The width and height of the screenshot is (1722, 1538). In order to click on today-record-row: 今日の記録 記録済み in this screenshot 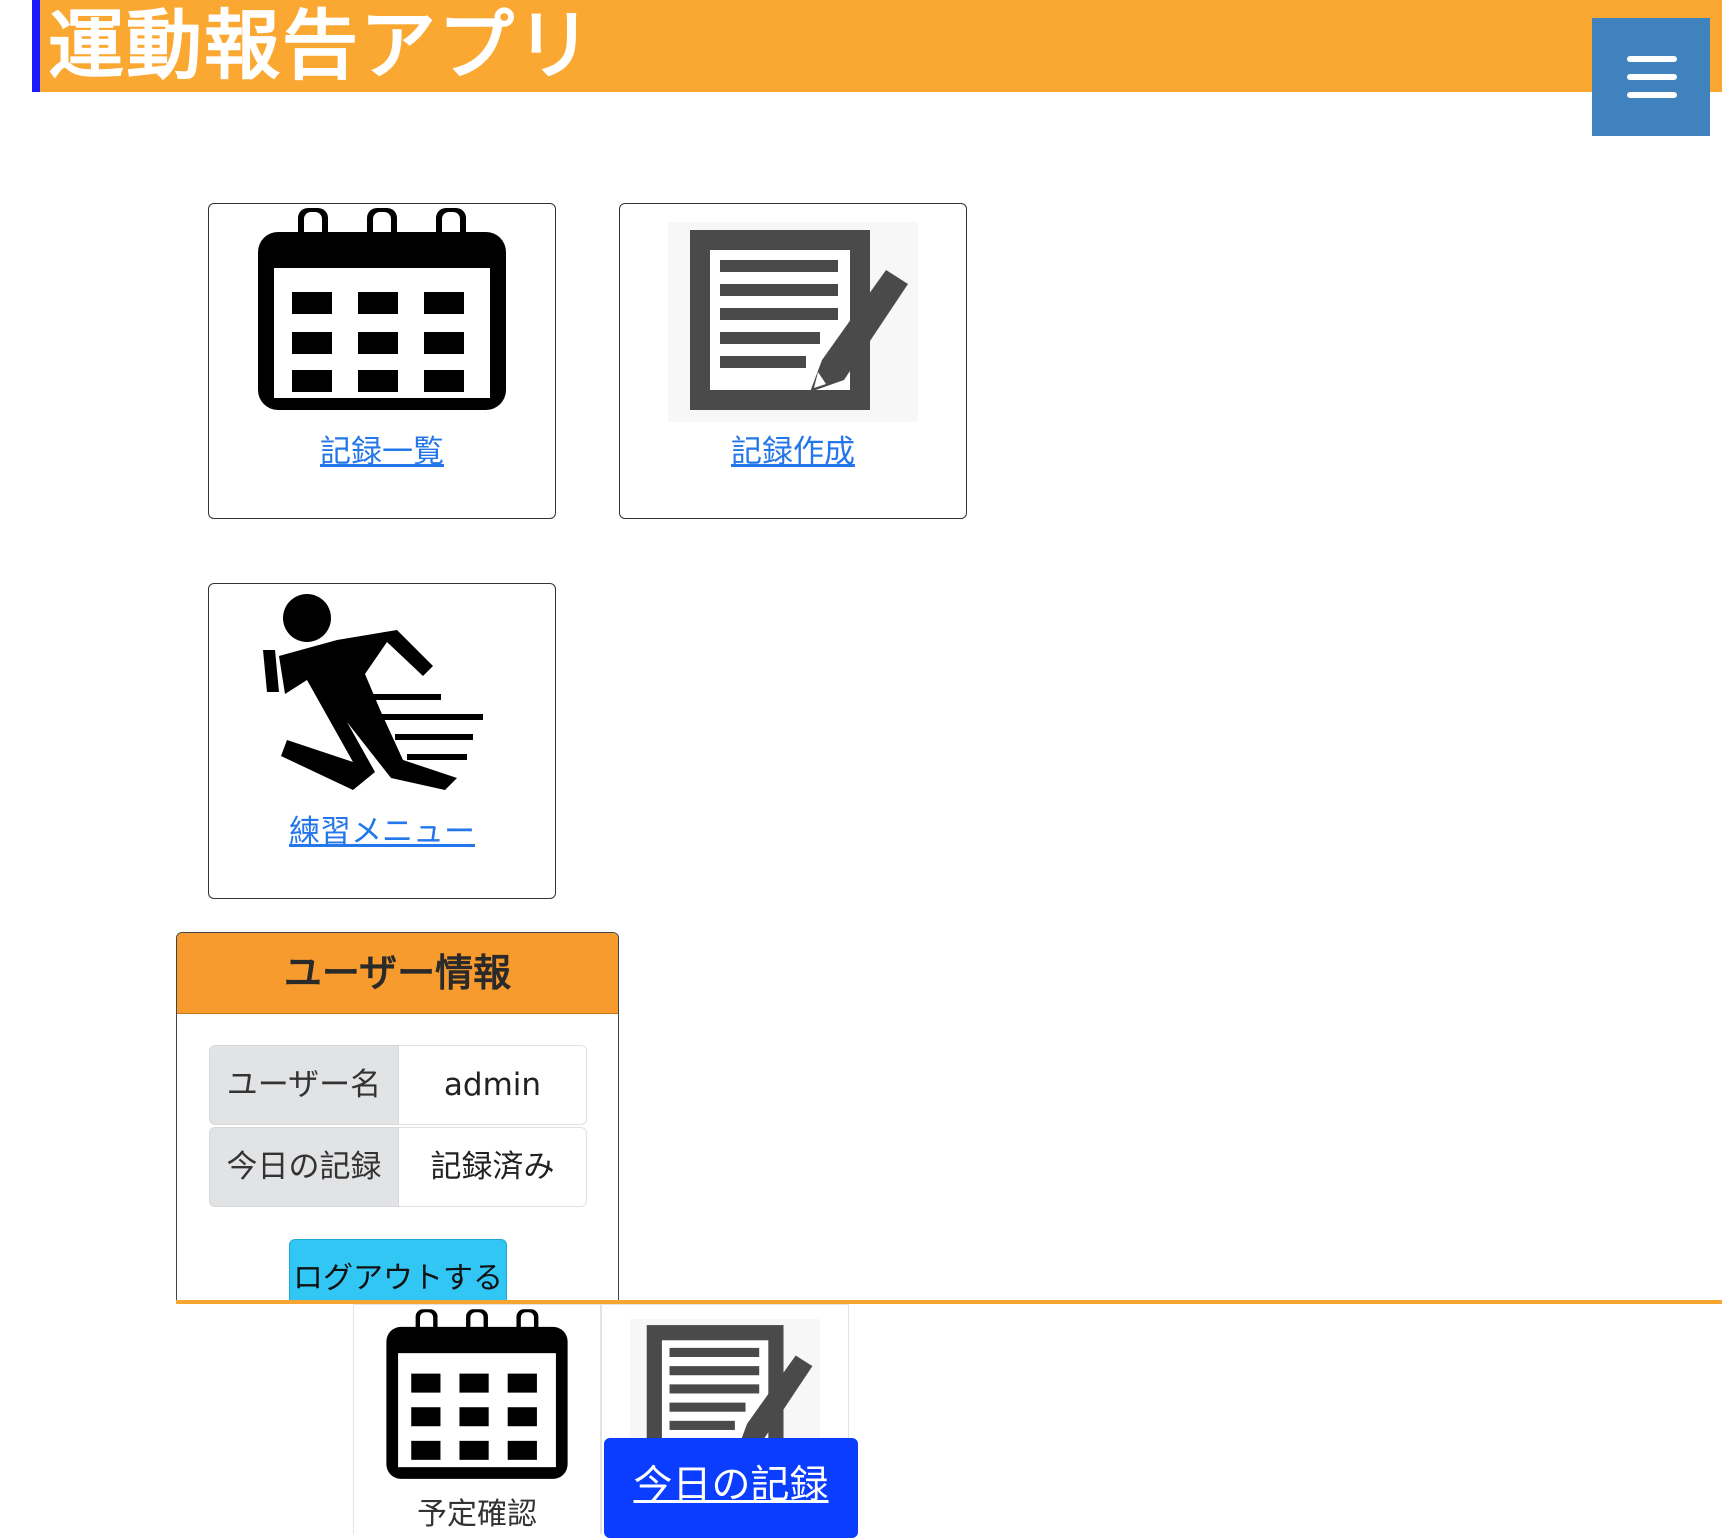, I will do `click(398, 1167)`.